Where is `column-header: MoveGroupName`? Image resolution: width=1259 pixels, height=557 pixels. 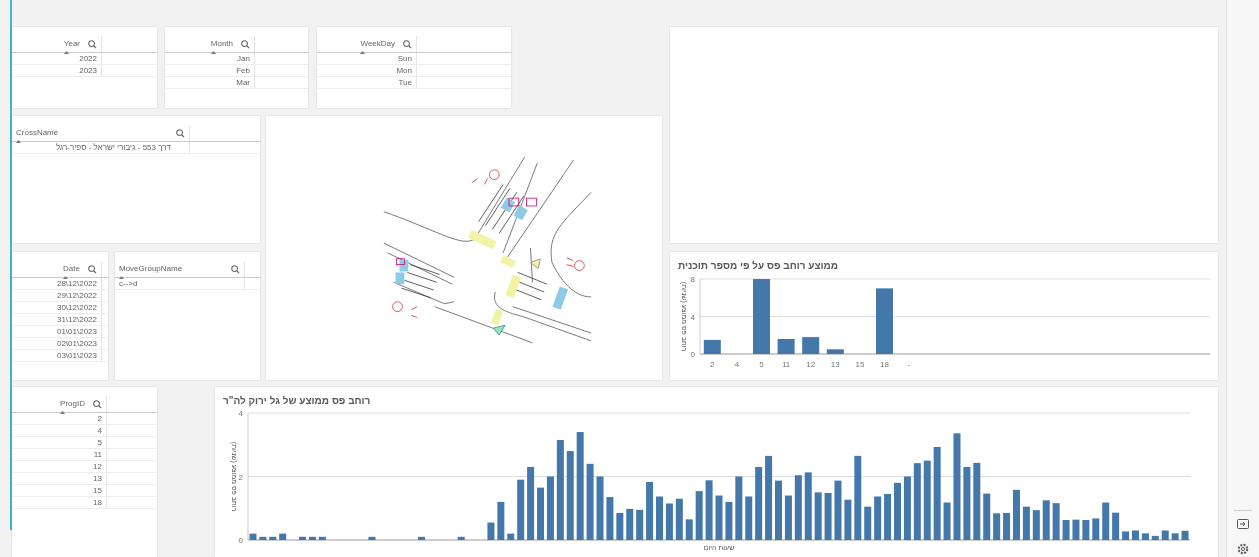
column-header: MoveGroupName is located at coordinates (151, 268).